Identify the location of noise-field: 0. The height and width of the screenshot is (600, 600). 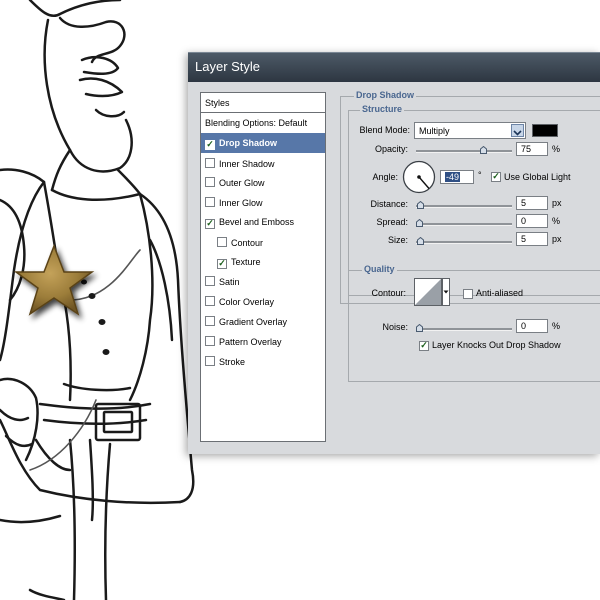
(532, 326).